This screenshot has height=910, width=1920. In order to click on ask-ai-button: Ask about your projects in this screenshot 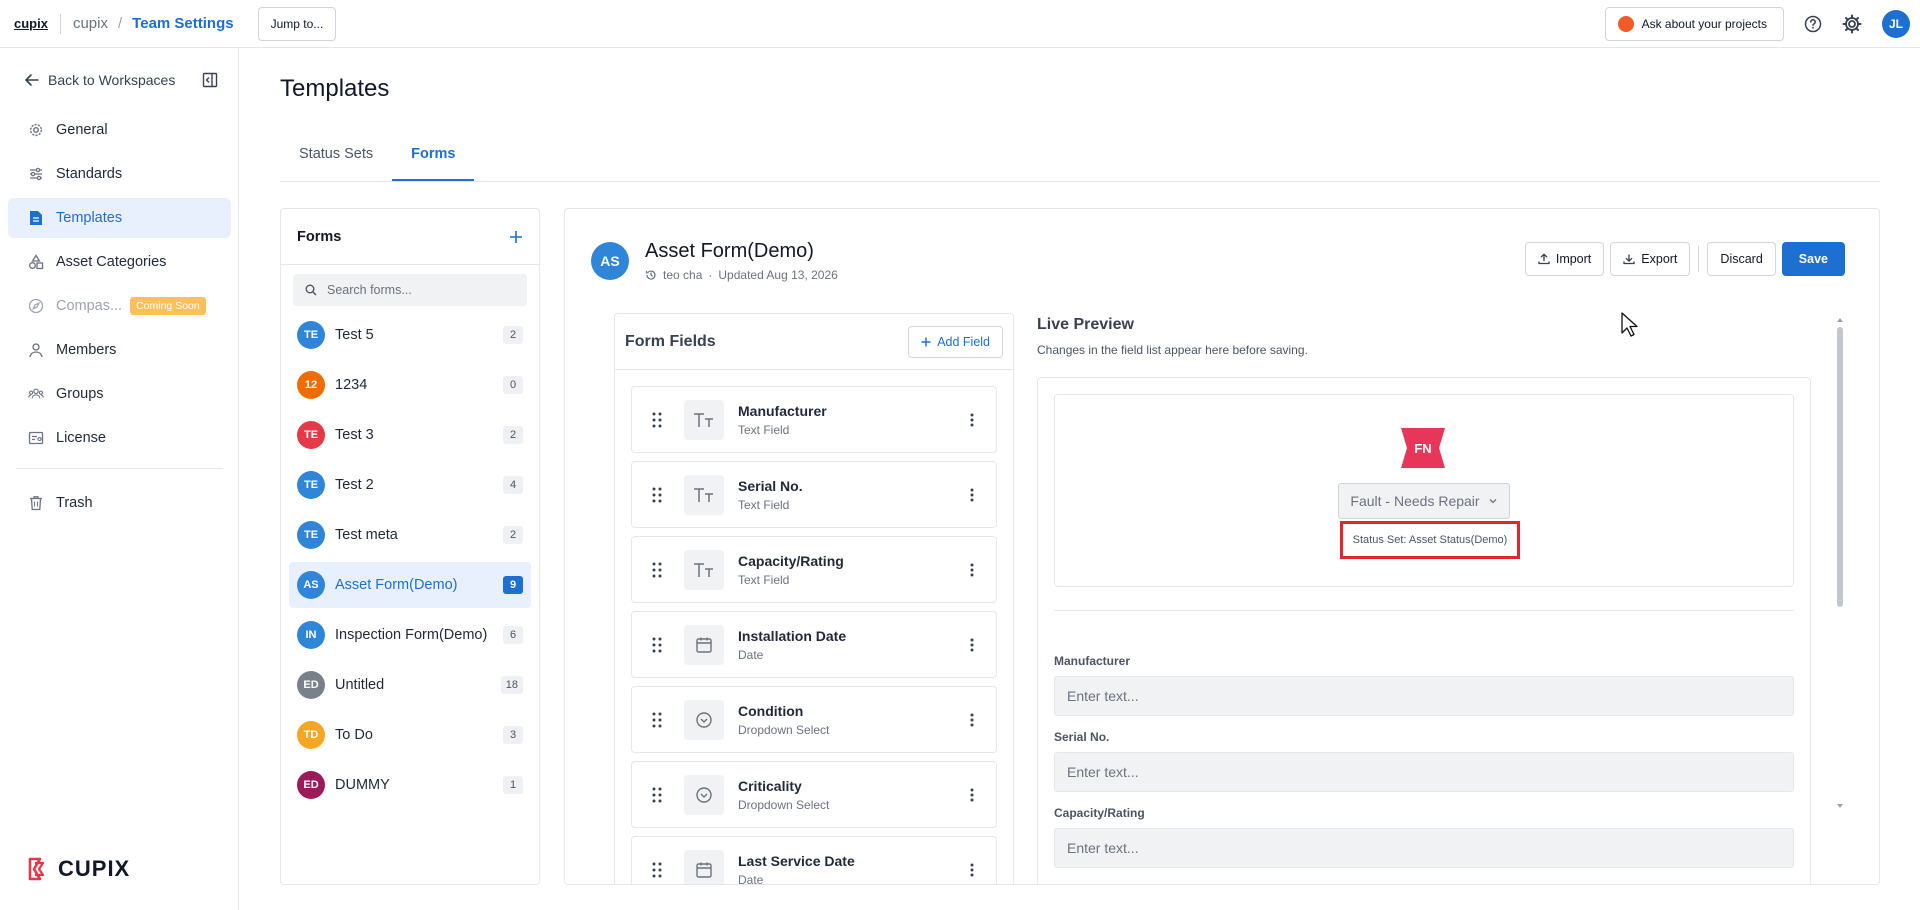, I will do `click(1694, 24)`.